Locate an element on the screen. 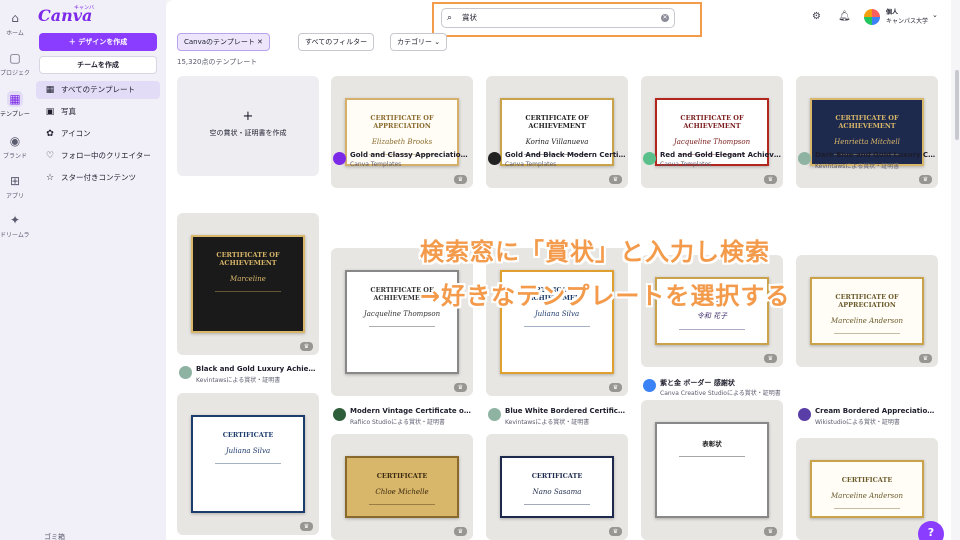  rail-home: ⌂ ホーム is located at coordinates (15, 23).